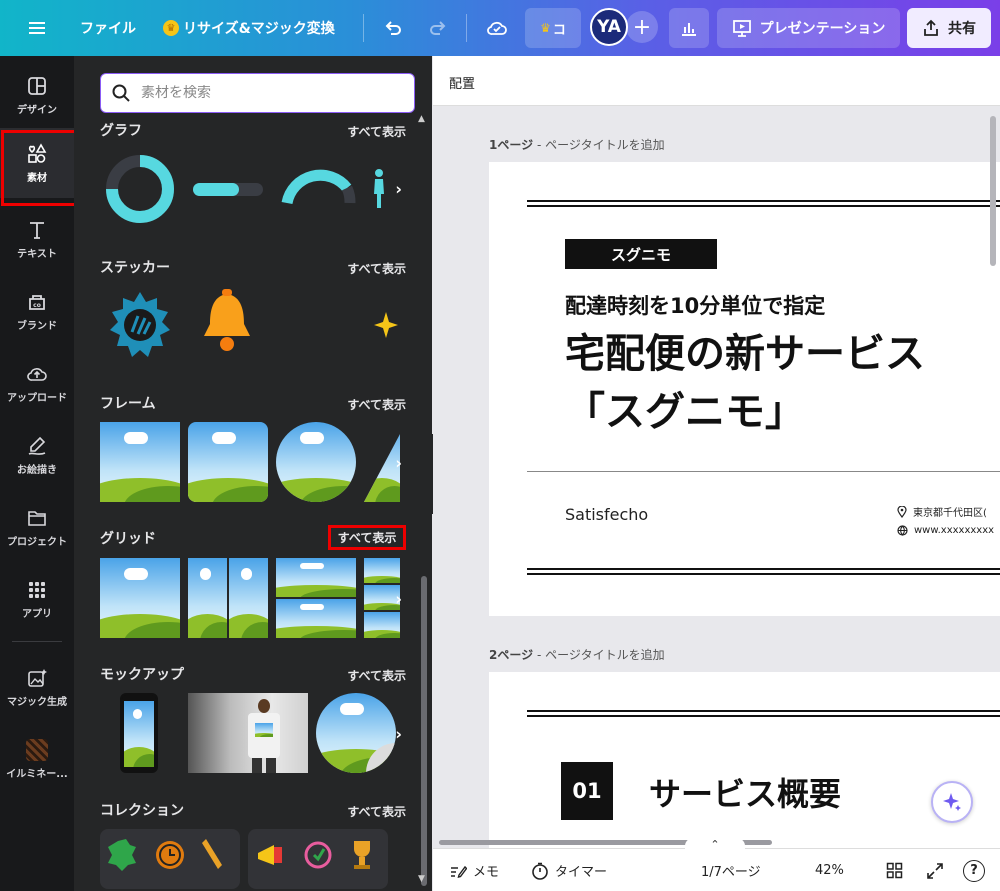 The height and width of the screenshot is (891, 1000). Describe the element at coordinates (250, 189) in the screenshot. I see `chart-elements-preview` at that location.